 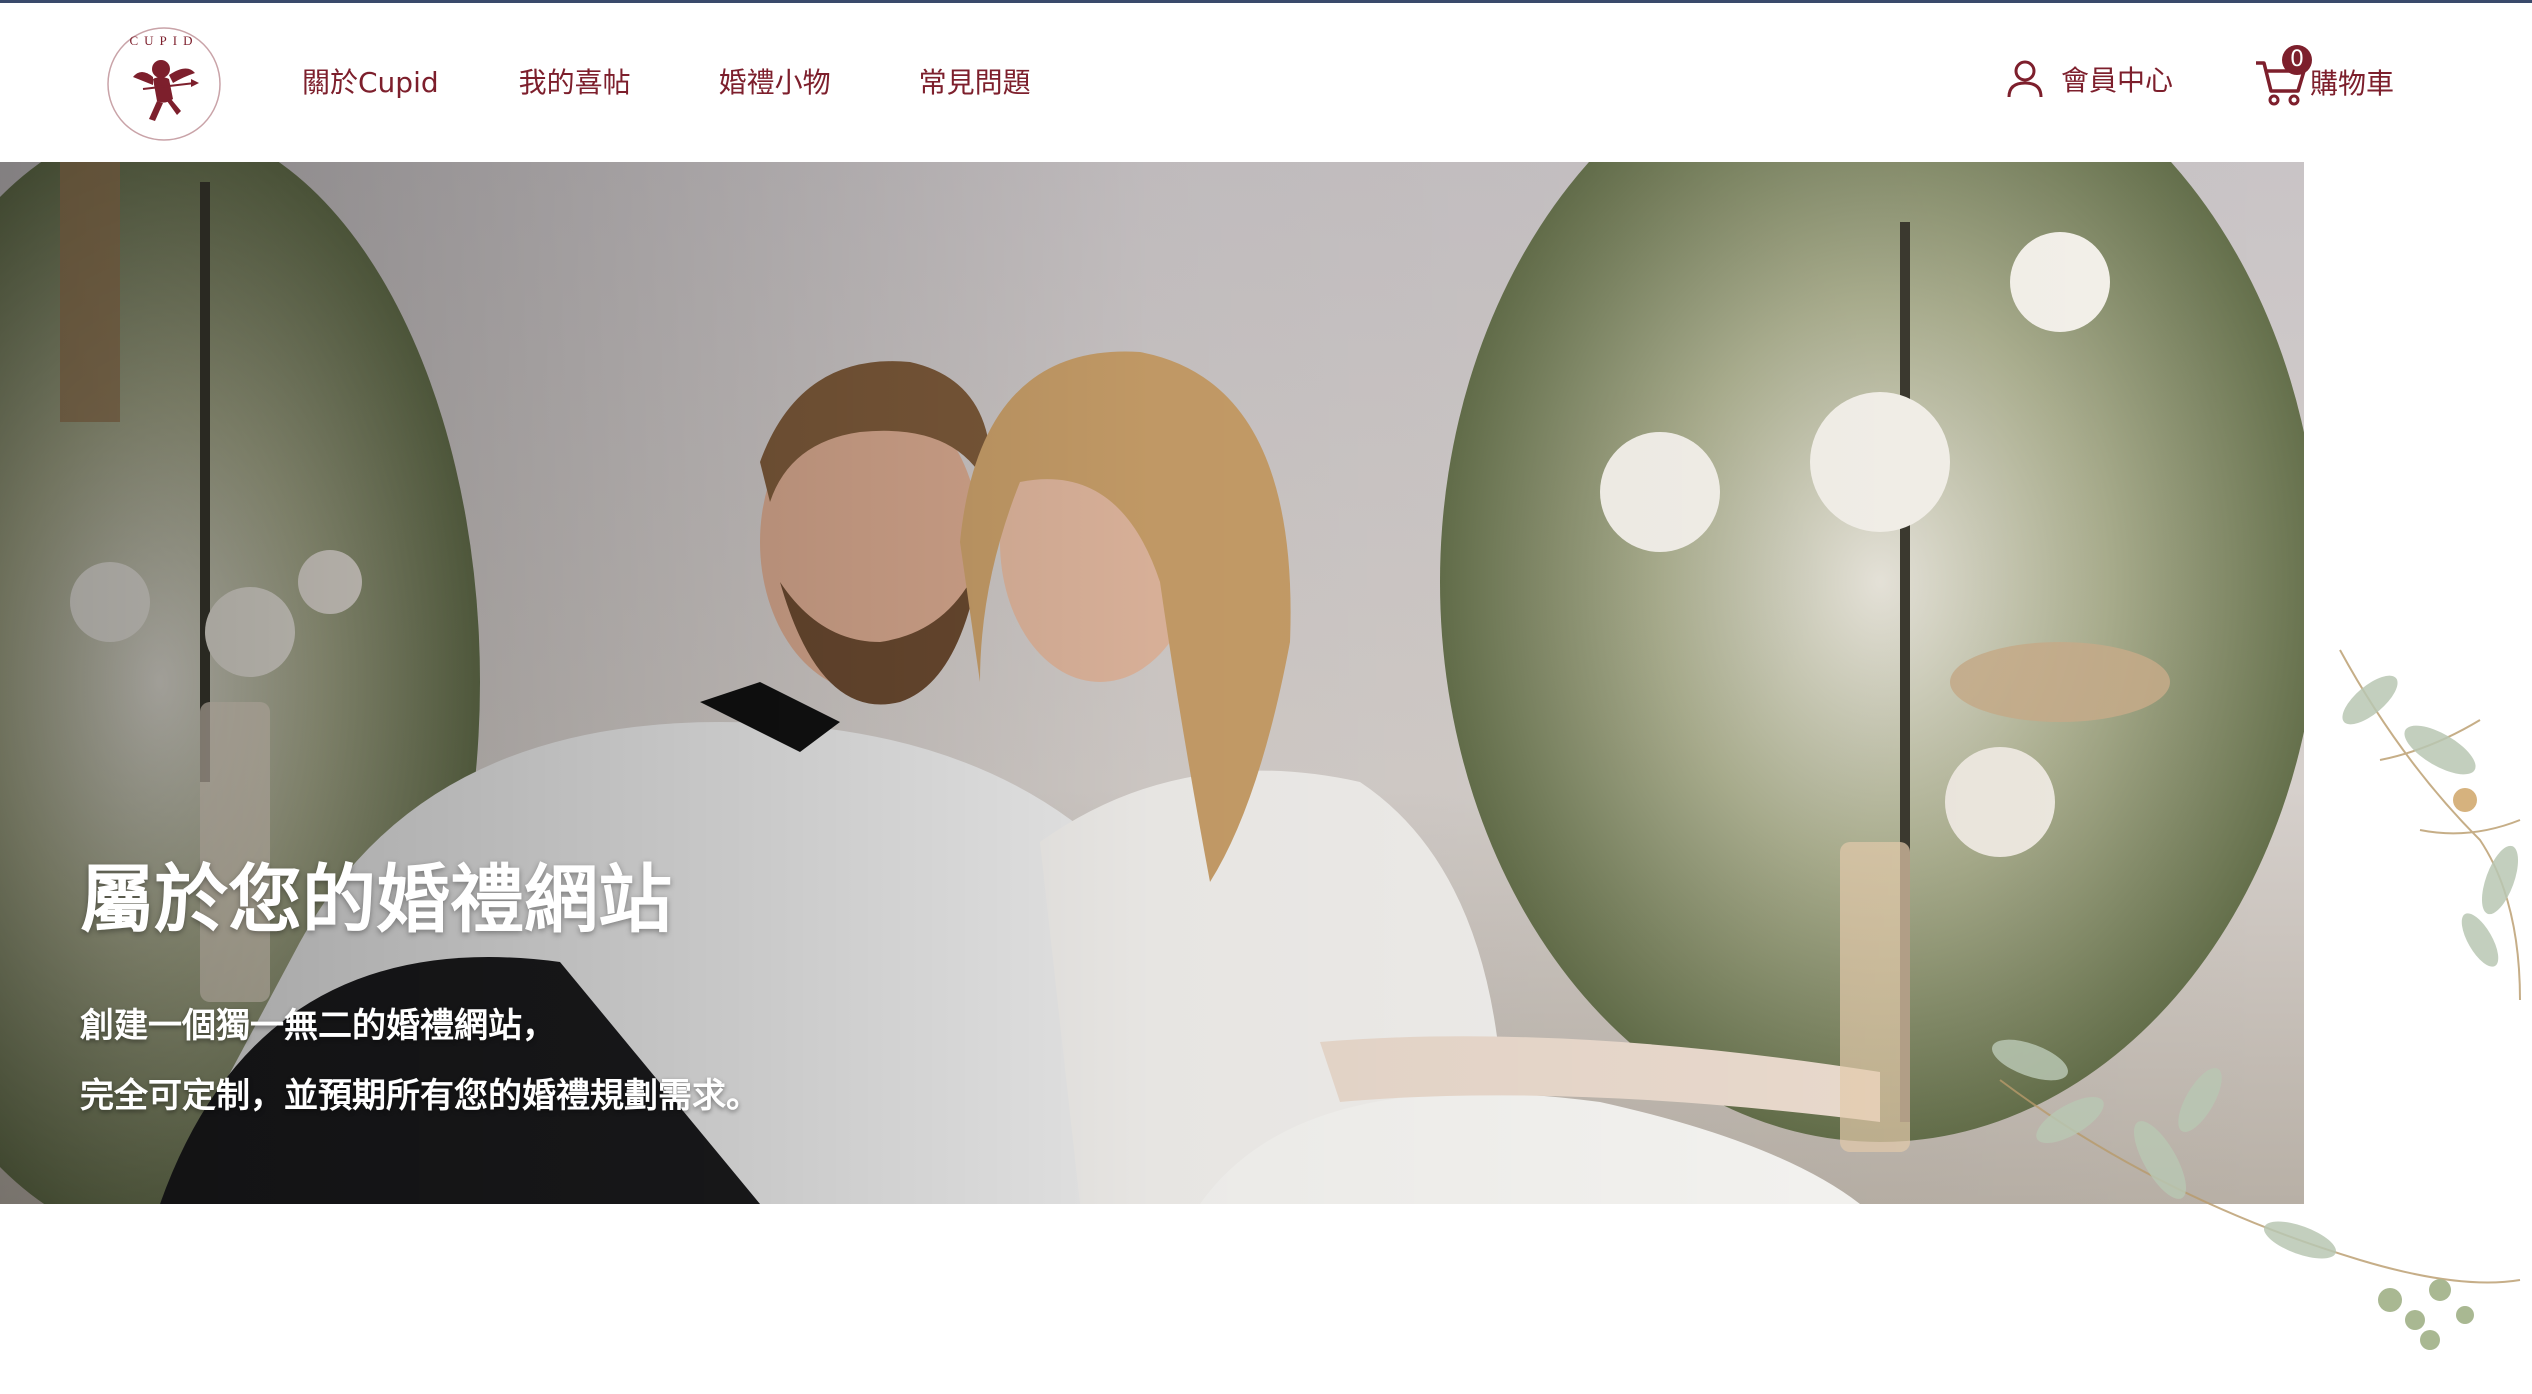 What do you see at coordinates (2297, 60) in the screenshot?
I see `cart-count-badge: 0` at bounding box center [2297, 60].